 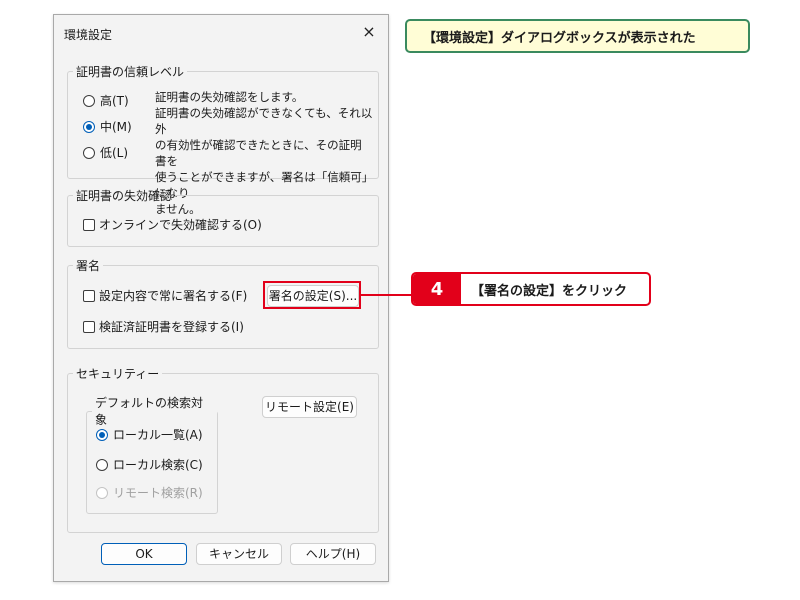 I want to click on ok-button: OK, so click(x=144, y=554).